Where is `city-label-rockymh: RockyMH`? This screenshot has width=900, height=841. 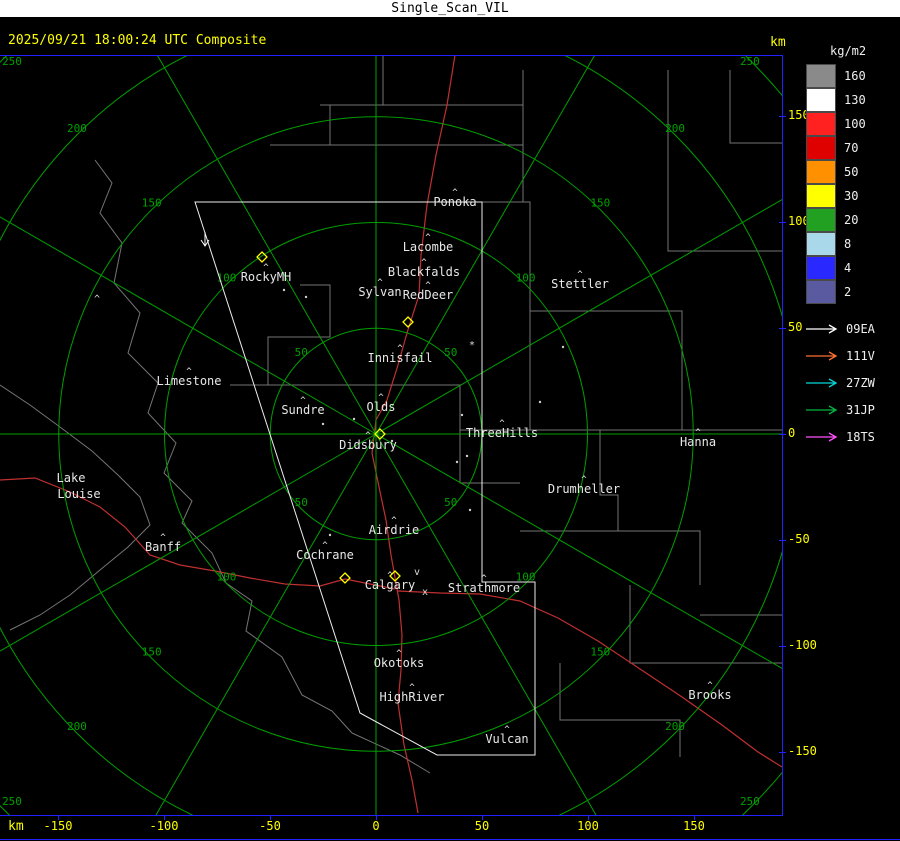
city-label-rockymh: RockyMH is located at coordinates (266, 277).